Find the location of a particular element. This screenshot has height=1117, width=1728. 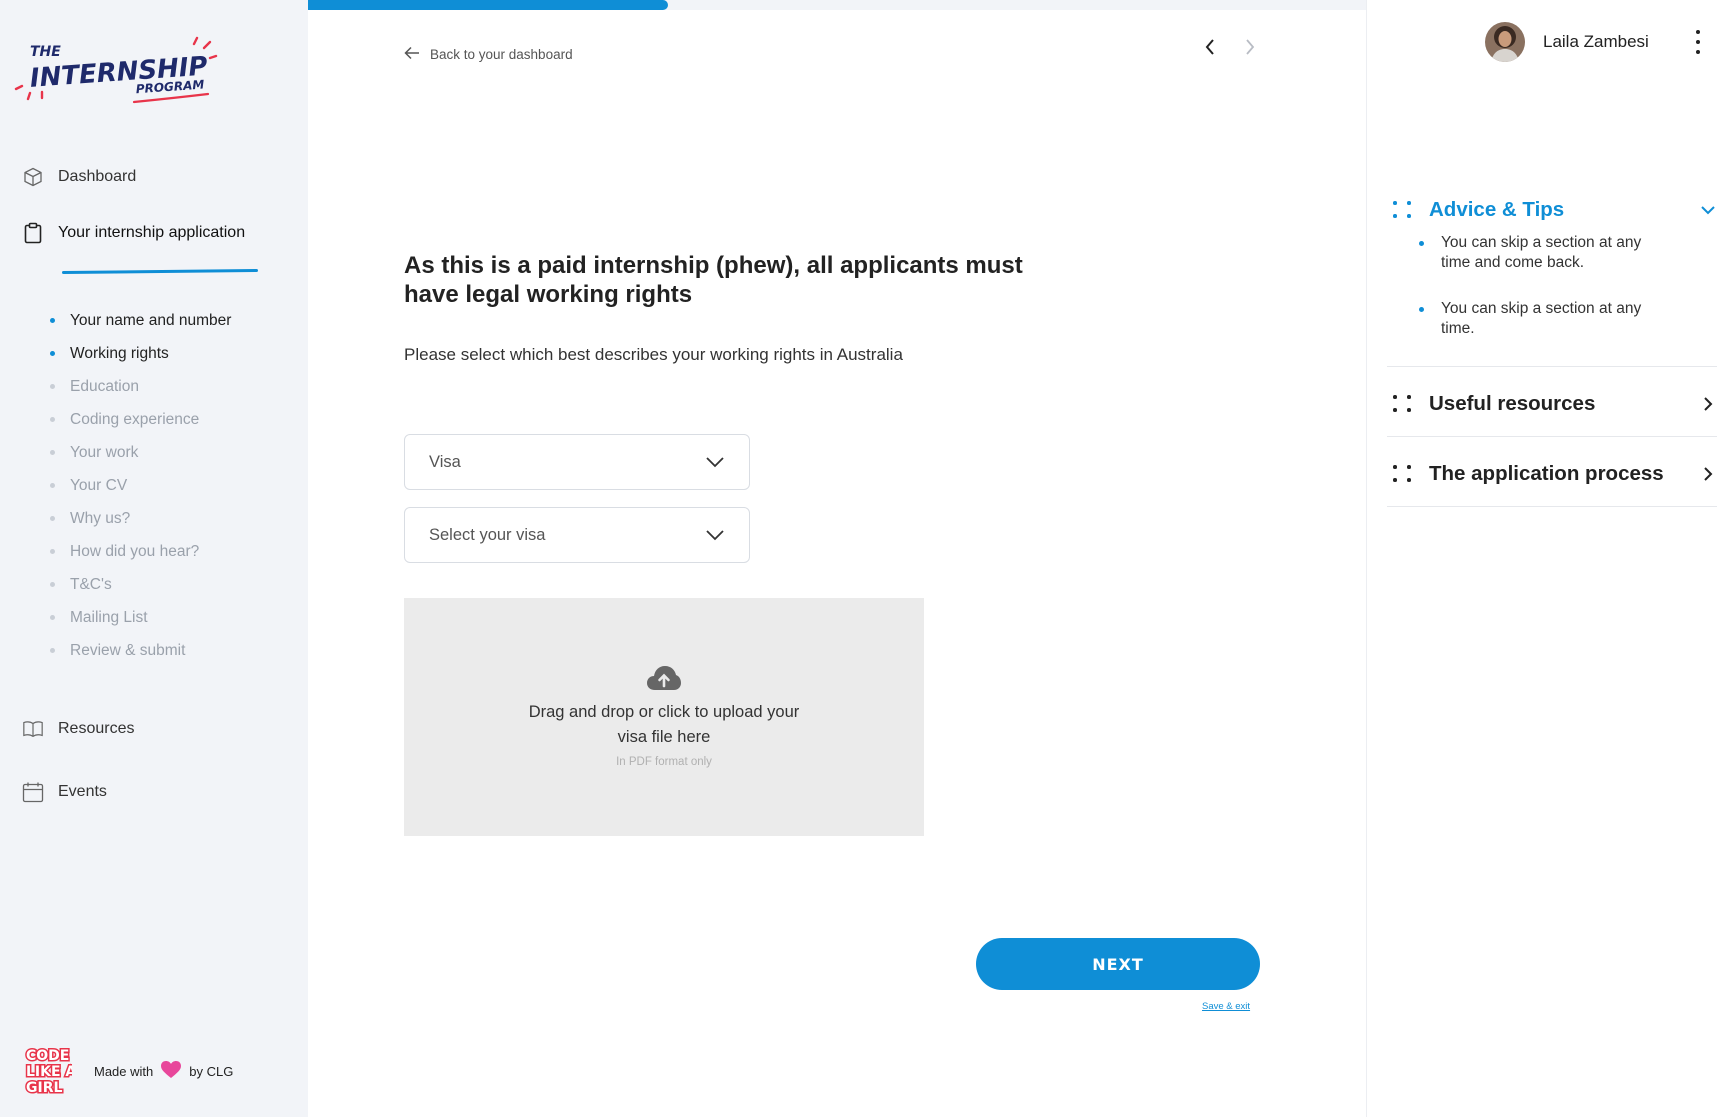

svg-text: LIKE A is located at coordinates (49, 1072).